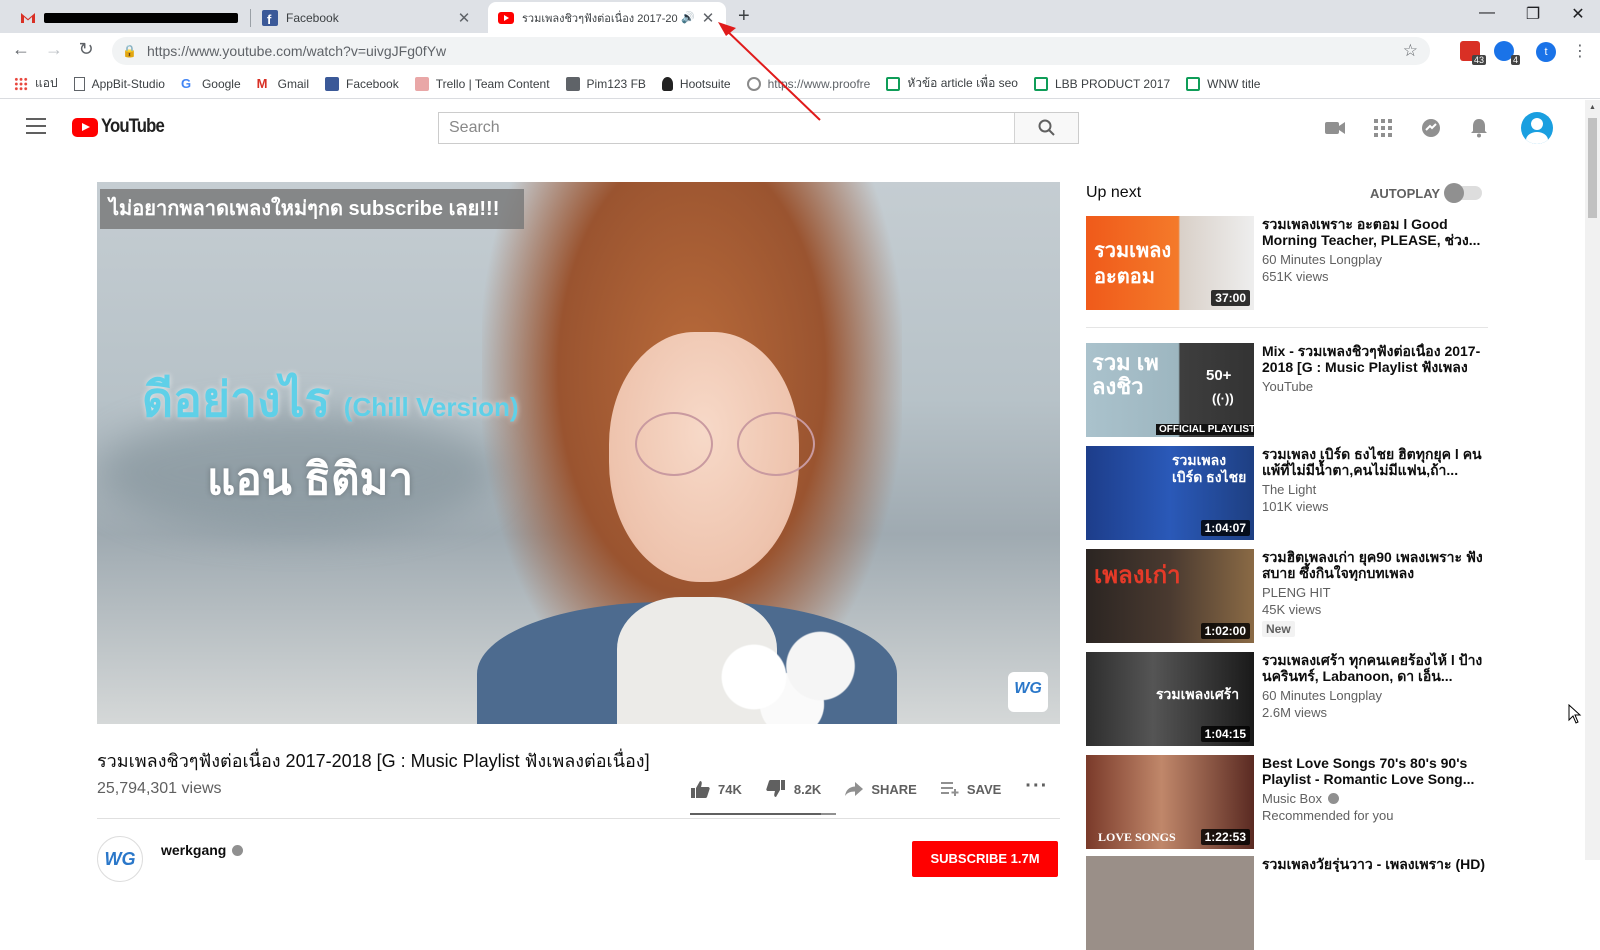  What do you see at coordinates (1410, 51) in the screenshot?
I see `bookmark-star-icon: ☆` at bounding box center [1410, 51].